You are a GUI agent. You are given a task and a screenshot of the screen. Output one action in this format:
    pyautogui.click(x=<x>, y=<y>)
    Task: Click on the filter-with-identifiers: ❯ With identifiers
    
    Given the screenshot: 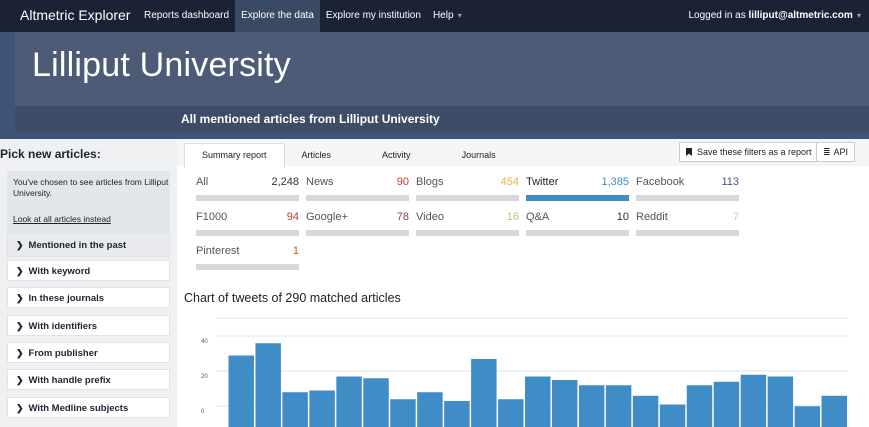 What is the action you would take?
    pyautogui.click(x=88, y=325)
    